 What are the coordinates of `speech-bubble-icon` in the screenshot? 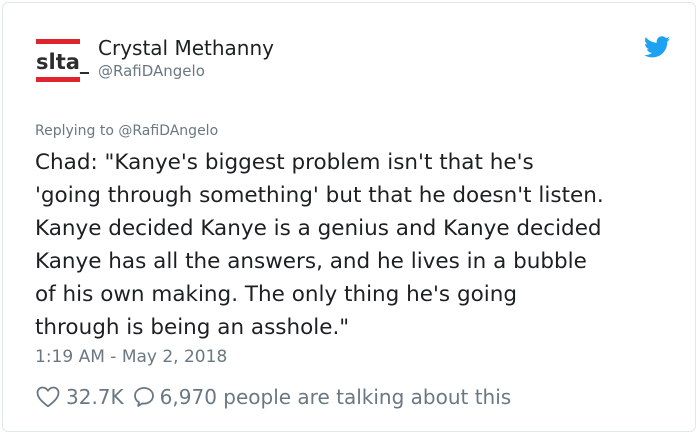 It's located at (144, 397).